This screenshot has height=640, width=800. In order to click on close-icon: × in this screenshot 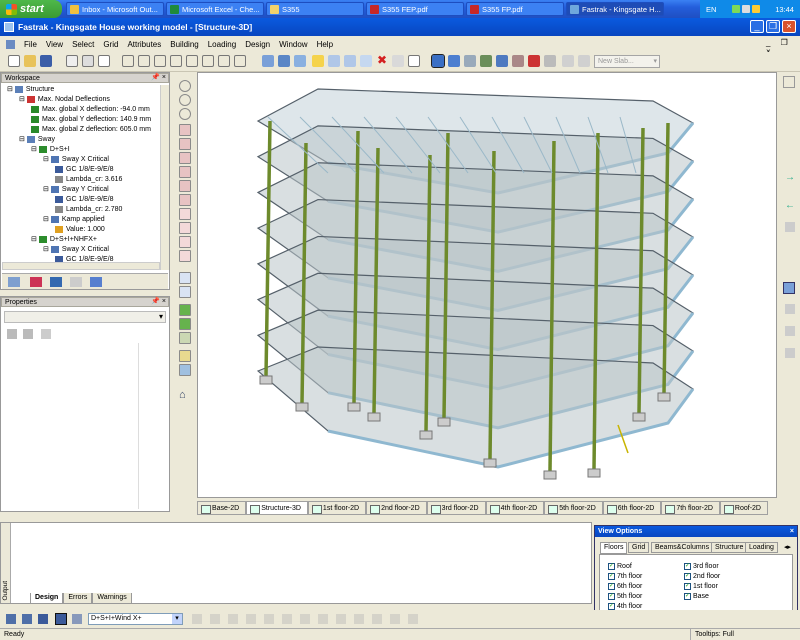, I will do `click(793, 531)`.